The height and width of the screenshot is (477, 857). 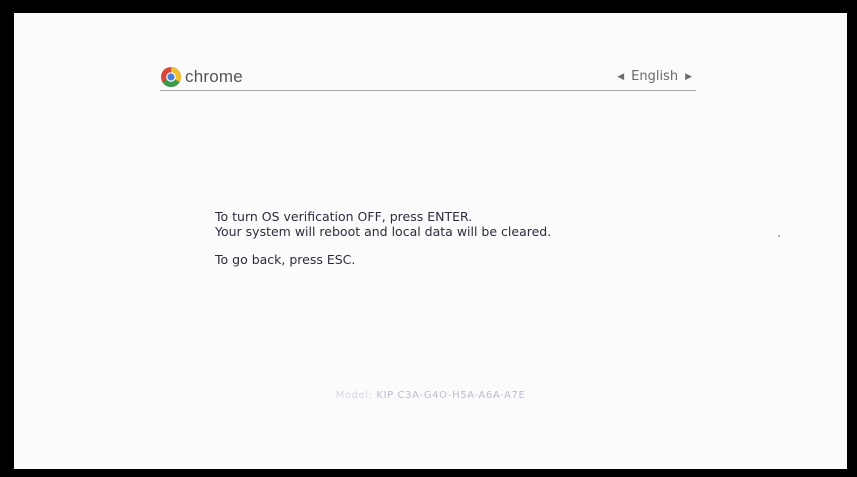 What do you see at coordinates (620, 77) in the screenshot?
I see `triangle-left-icon: ◀` at bounding box center [620, 77].